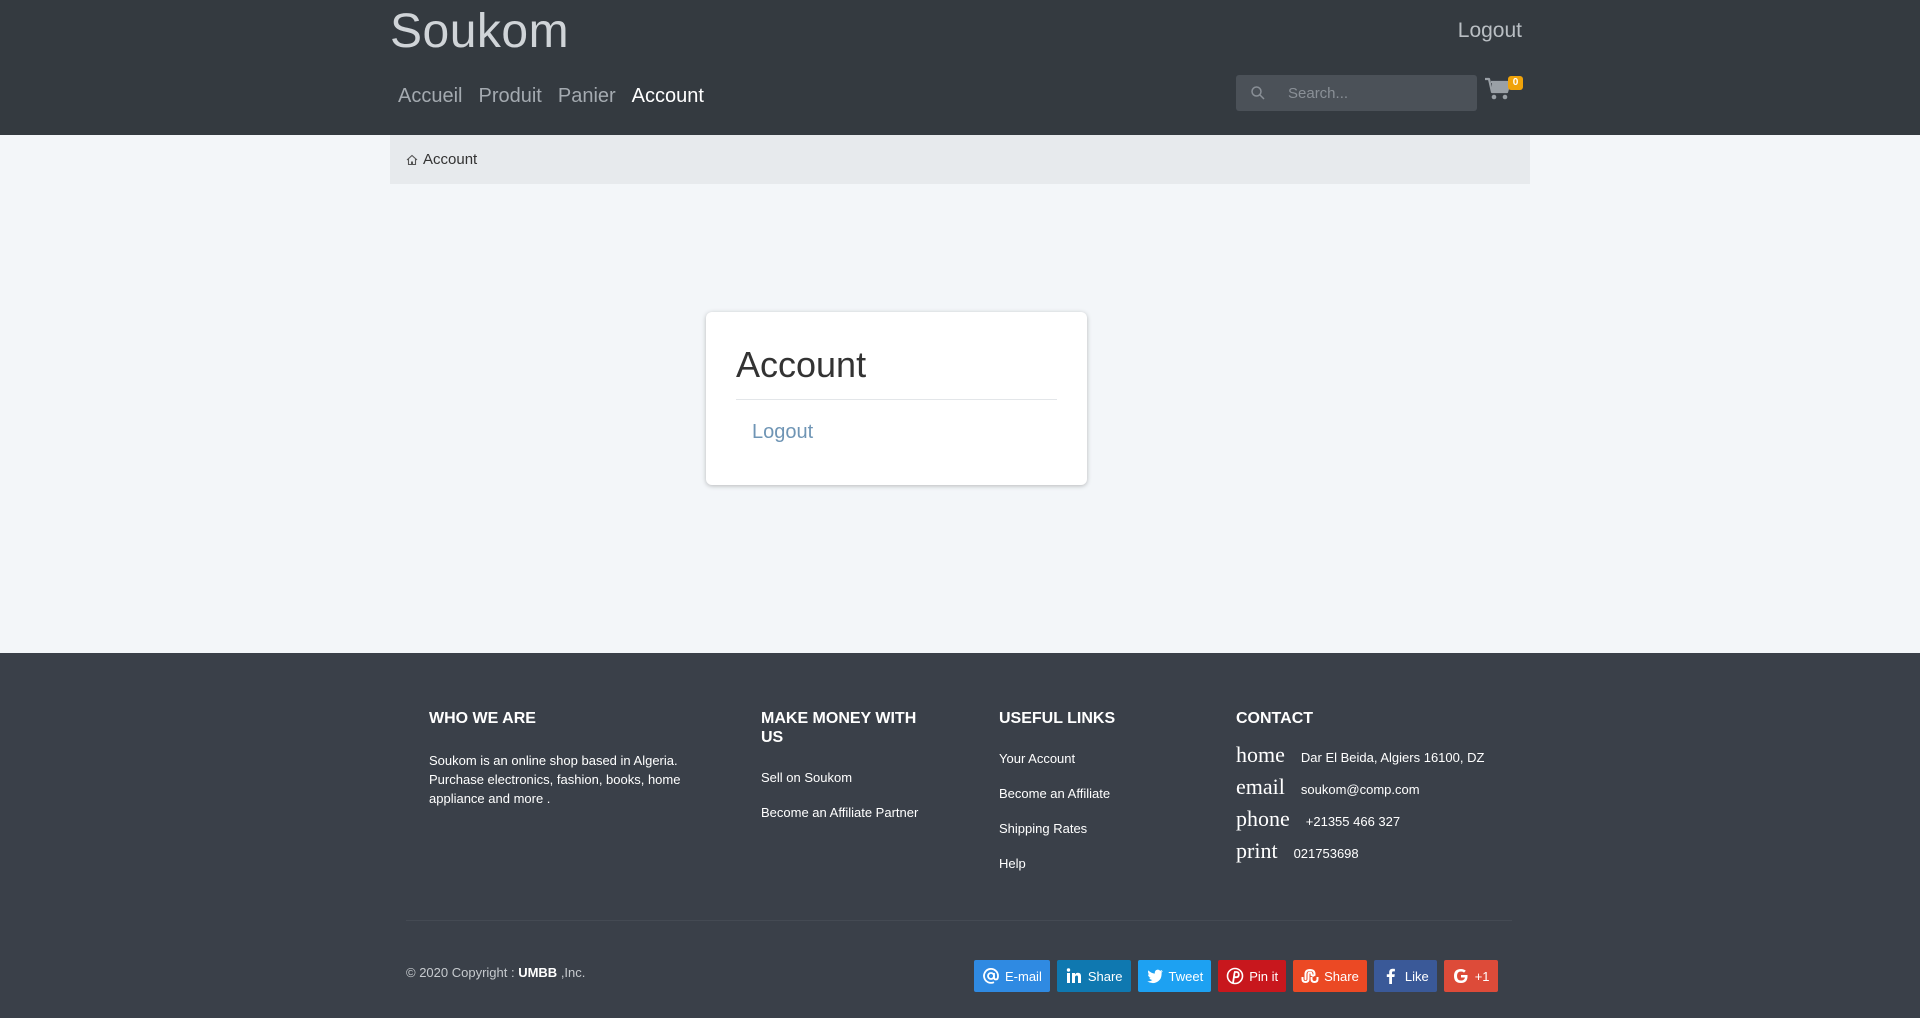 This screenshot has width=1920, height=1018. I want to click on copyright-prefix: © 2020 Copyright :, so click(462, 972).